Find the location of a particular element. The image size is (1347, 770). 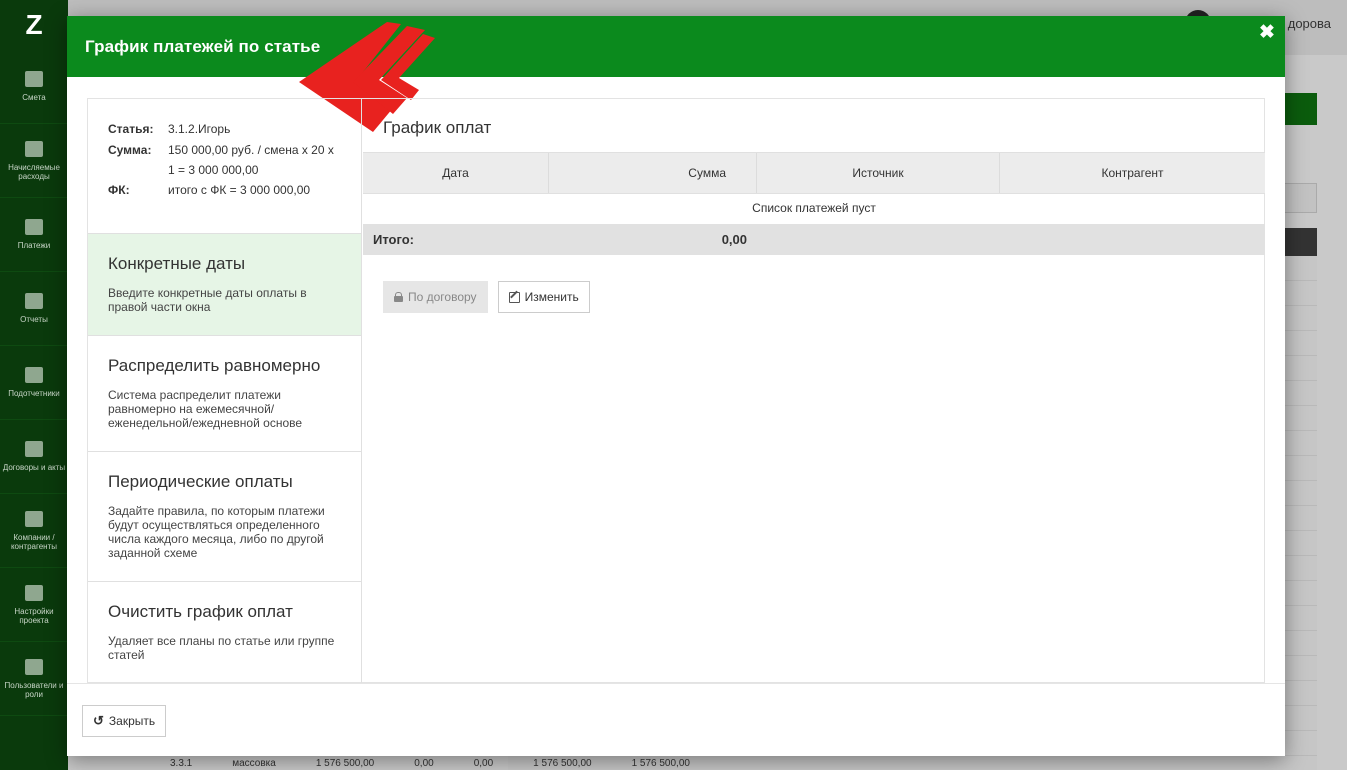

edit-button: Изменить is located at coordinates (543, 297).